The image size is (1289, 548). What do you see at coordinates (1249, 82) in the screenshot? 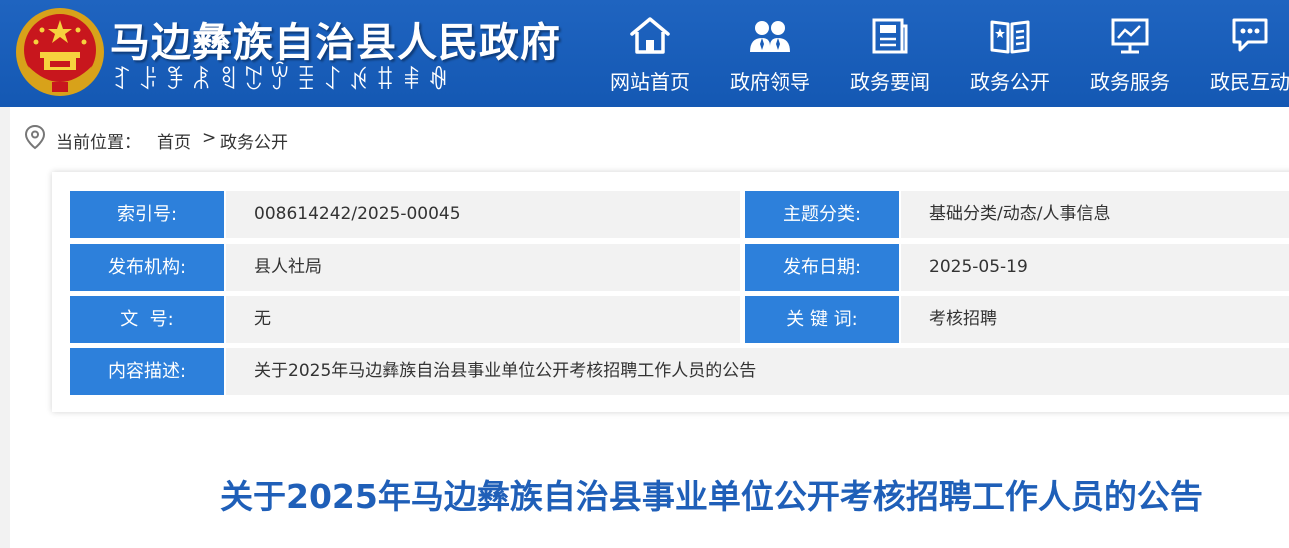
I see `nav-label: 政民互动` at bounding box center [1249, 82].